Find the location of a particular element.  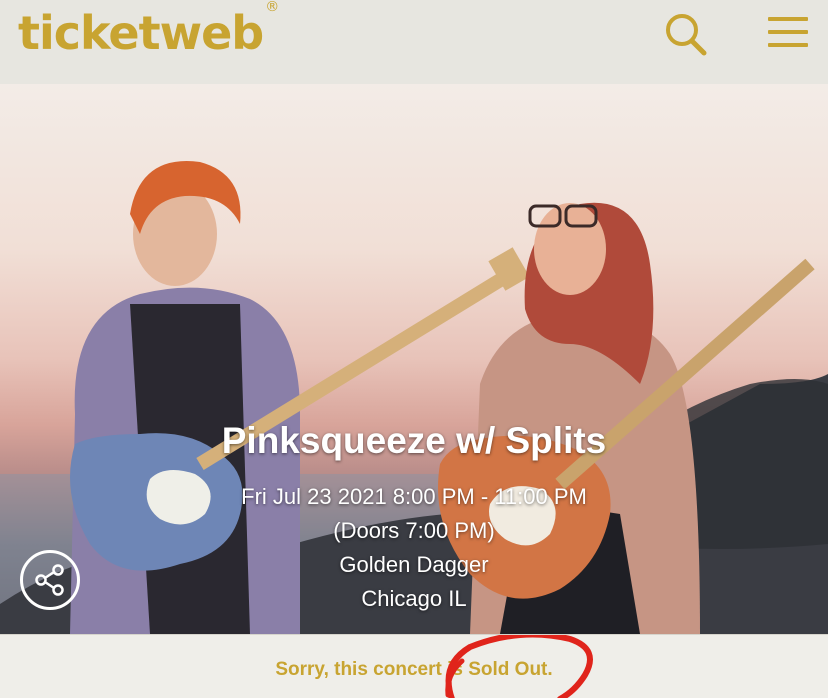

hamburger-menu-icon is located at coordinates (788, 32).